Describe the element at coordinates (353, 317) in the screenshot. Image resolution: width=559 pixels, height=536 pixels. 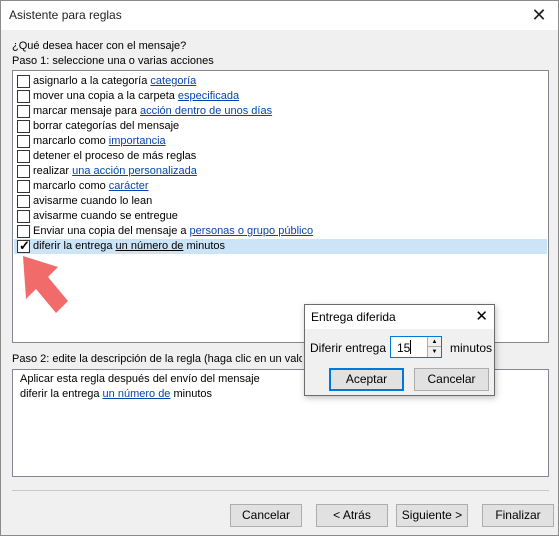
I see `dialog-title: Entrega diferida` at that location.